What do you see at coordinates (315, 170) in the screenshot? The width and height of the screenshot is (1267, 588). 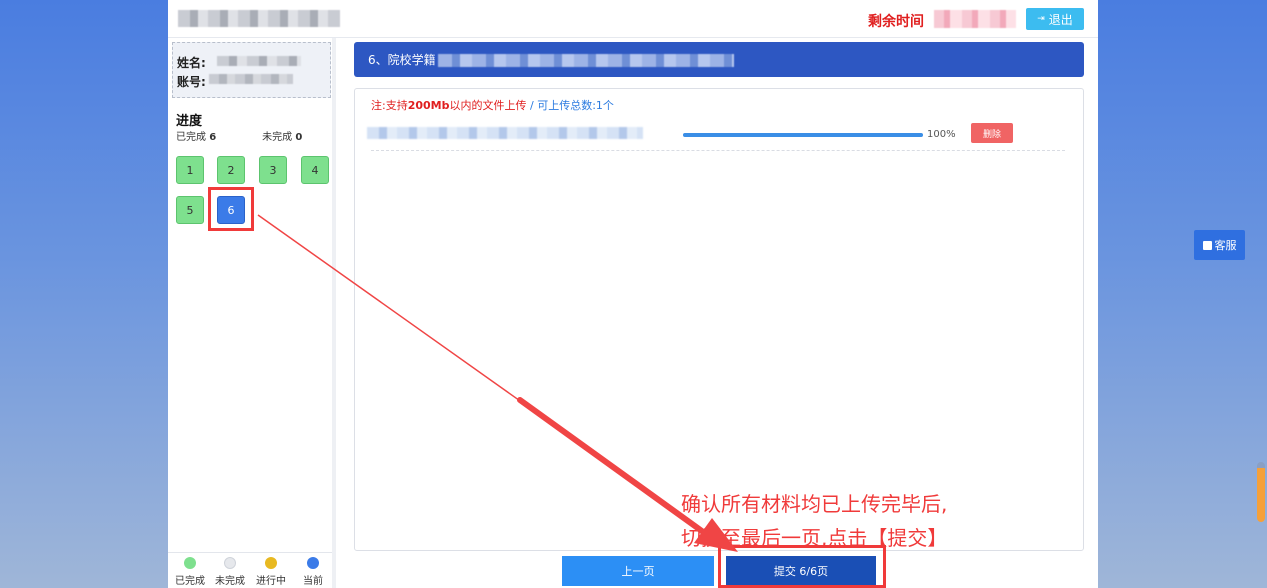 I see `question-button-4: 4` at bounding box center [315, 170].